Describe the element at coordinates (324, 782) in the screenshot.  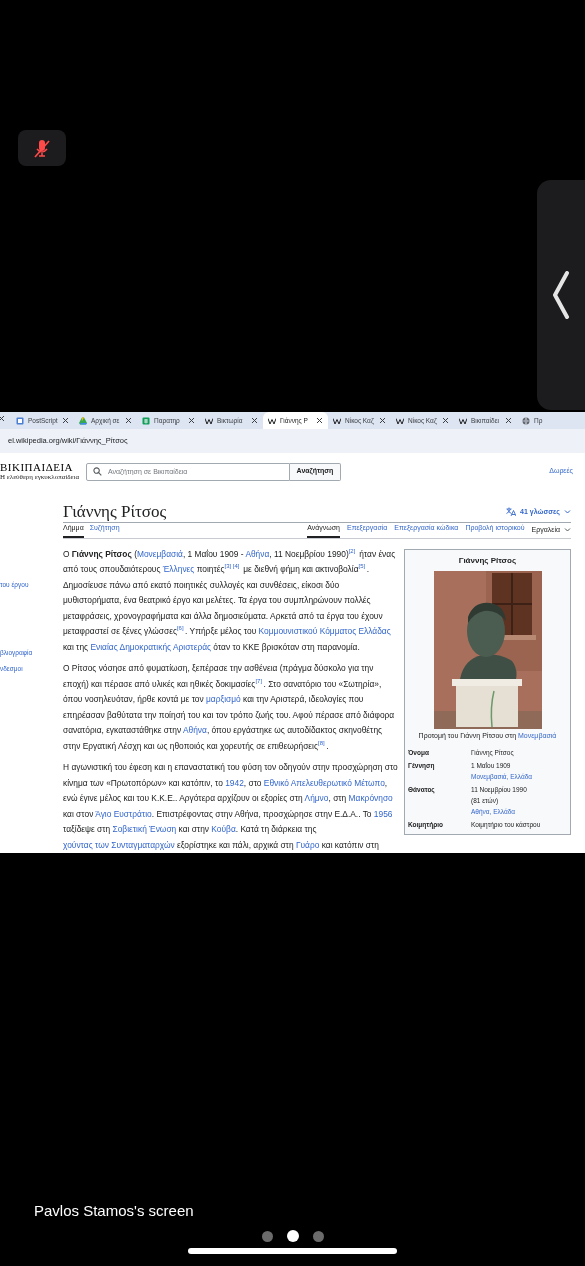
I see `link: Εθνικό Απελευθερωτικό Μέτωπο` at that location.